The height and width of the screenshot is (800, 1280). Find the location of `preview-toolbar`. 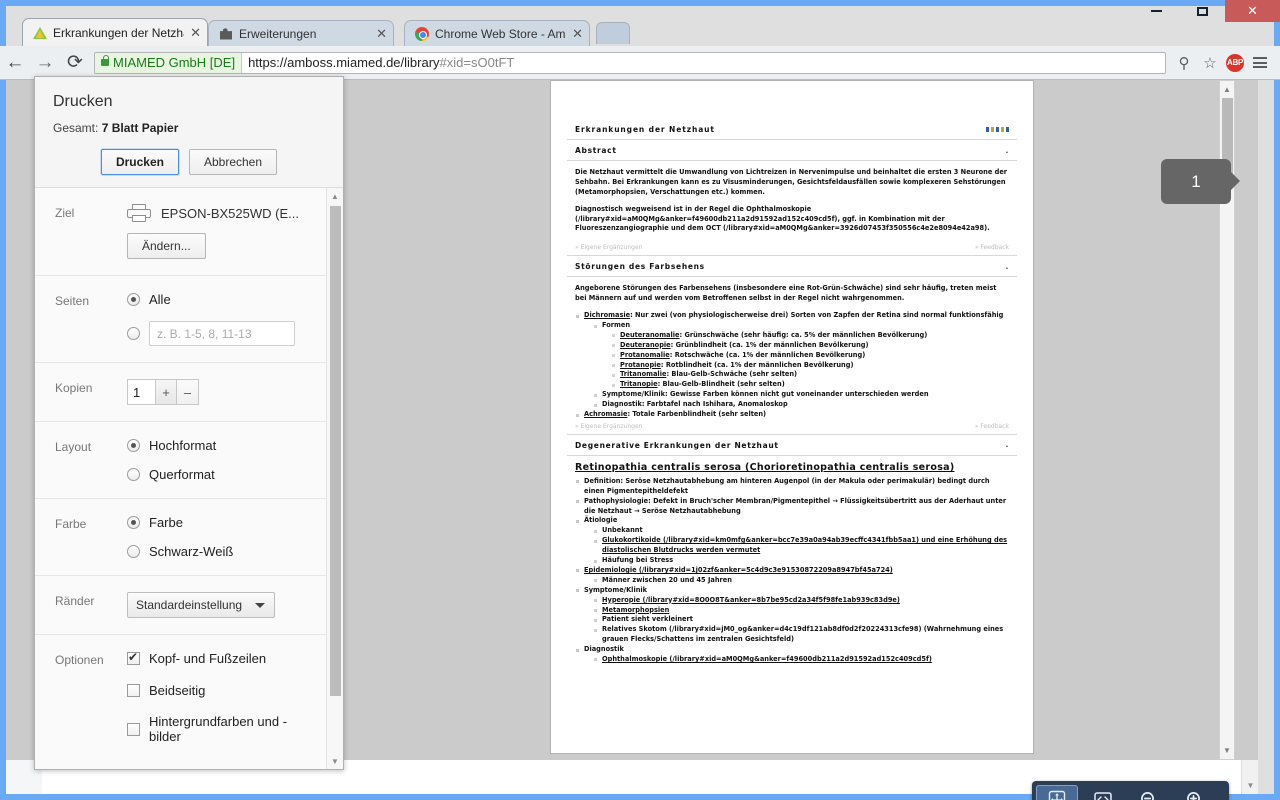

preview-toolbar is located at coordinates (1130, 790).